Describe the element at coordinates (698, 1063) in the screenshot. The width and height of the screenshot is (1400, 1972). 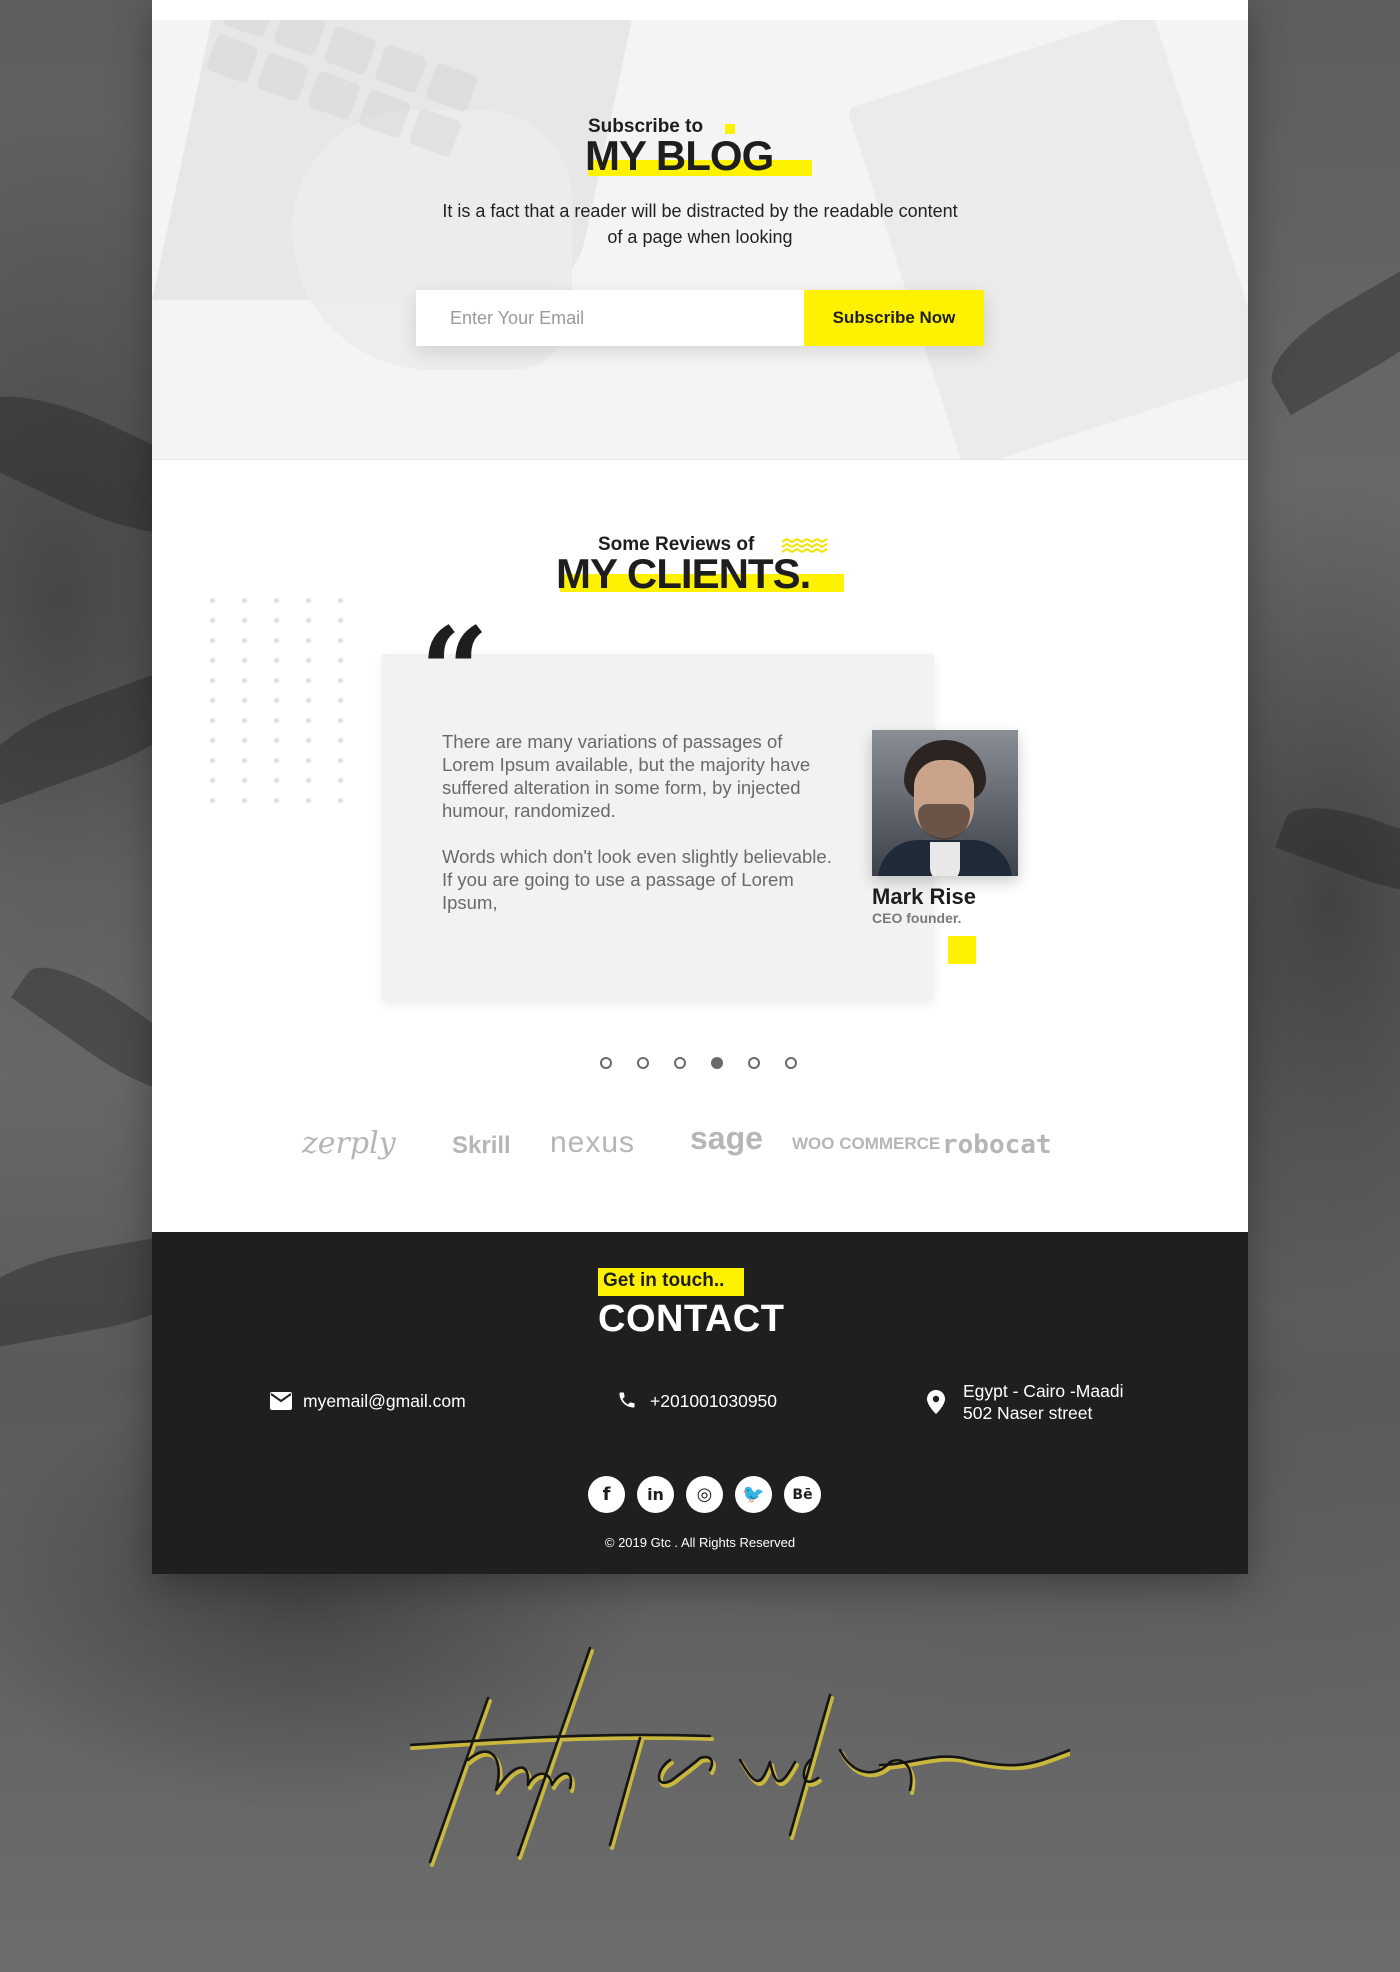
I see `carousel-pagination` at that location.